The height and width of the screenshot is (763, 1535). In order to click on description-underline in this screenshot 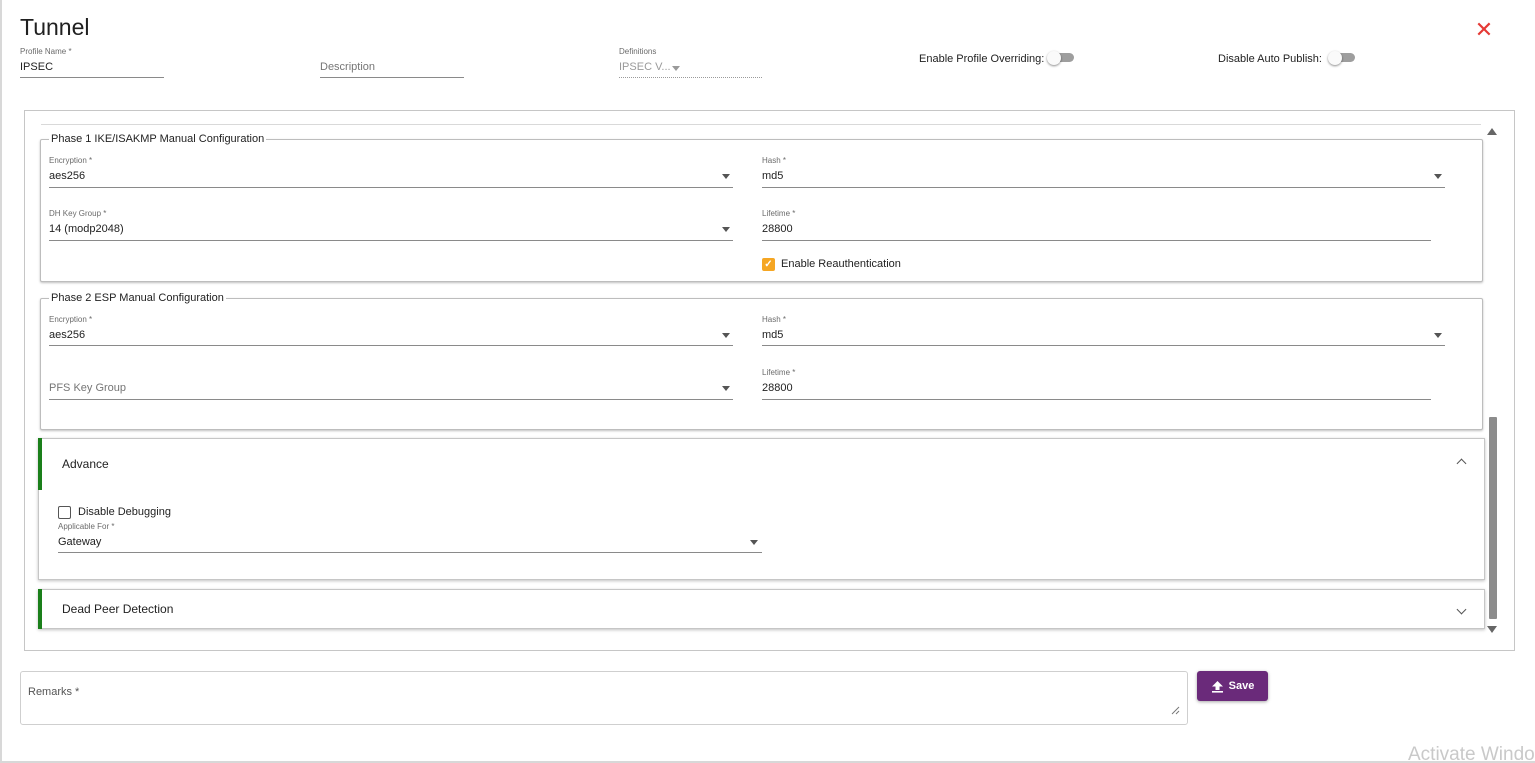, I will do `click(392, 77)`.